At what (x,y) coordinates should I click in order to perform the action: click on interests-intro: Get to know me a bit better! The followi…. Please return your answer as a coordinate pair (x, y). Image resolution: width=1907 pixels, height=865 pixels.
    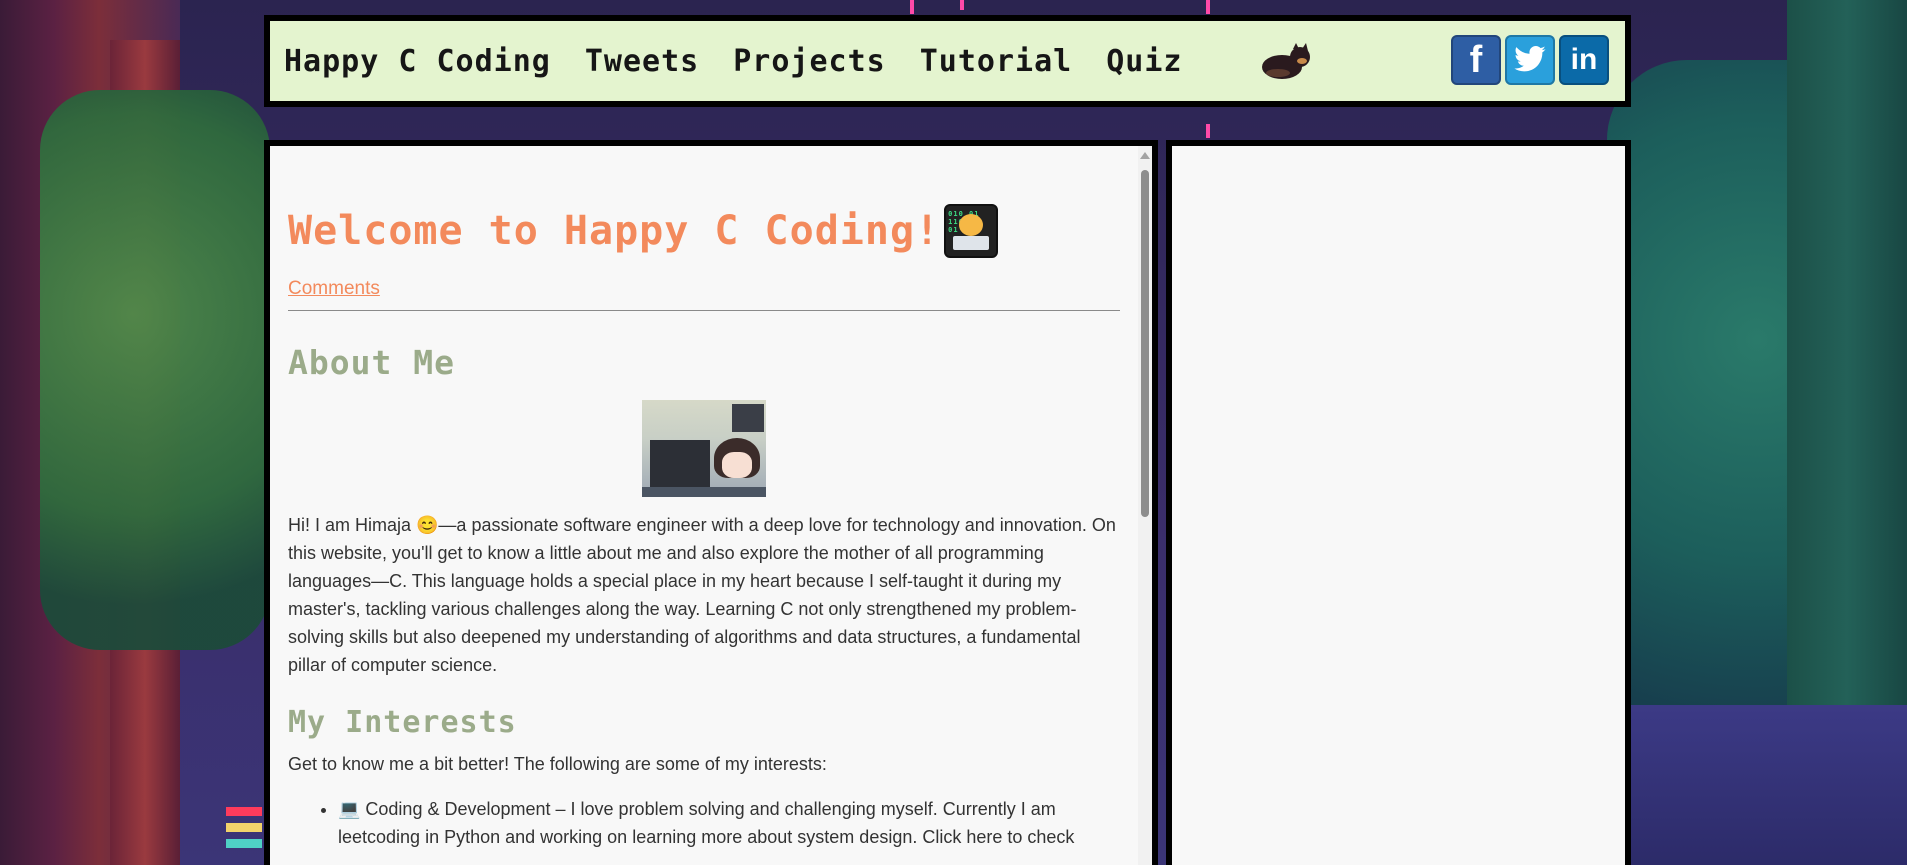
    Looking at the image, I should click on (557, 764).